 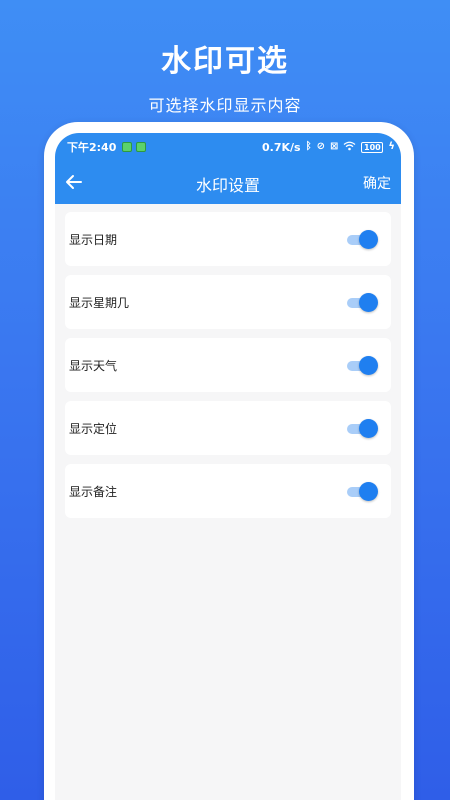 What do you see at coordinates (227, 185) in the screenshot?
I see `page-title: 水印设置` at bounding box center [227, 185].